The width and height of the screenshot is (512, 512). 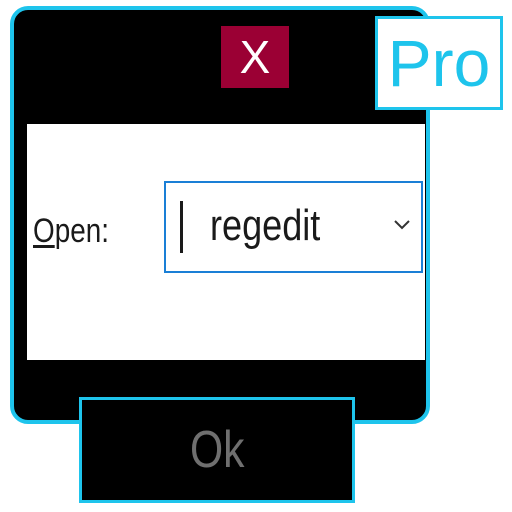 What do you see at coordinates (402, 224) in the screenshot?
I see `chevron-down-icon` at bounding box center [402, 224].